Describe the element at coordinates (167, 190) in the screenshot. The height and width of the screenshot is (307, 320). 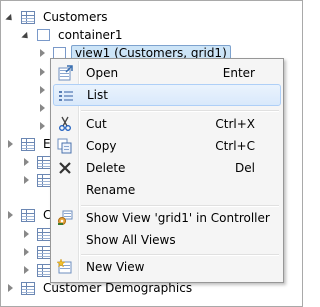
I see `menu-item-rename: Rename` at that location.